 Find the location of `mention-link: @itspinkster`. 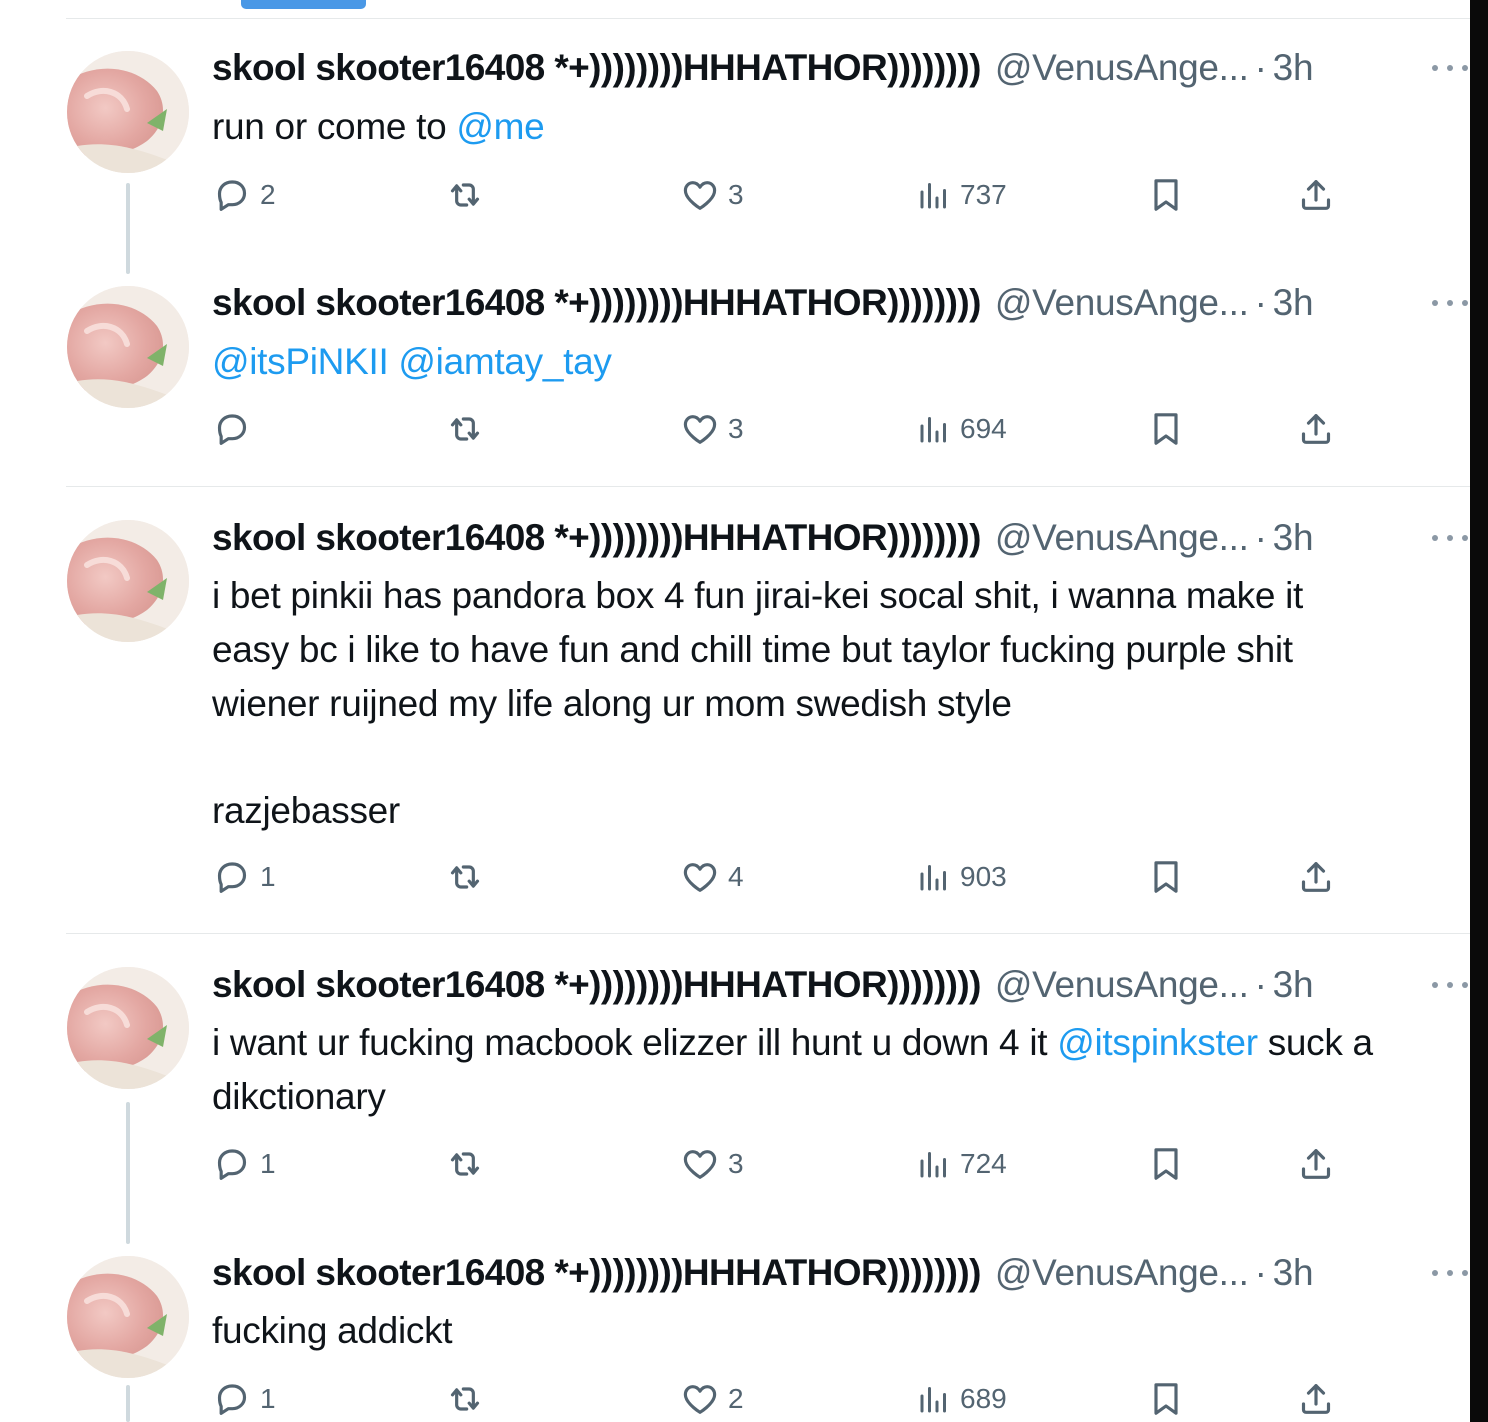

mention-link: @itspinkster is located at coordinates (1157, 1042).